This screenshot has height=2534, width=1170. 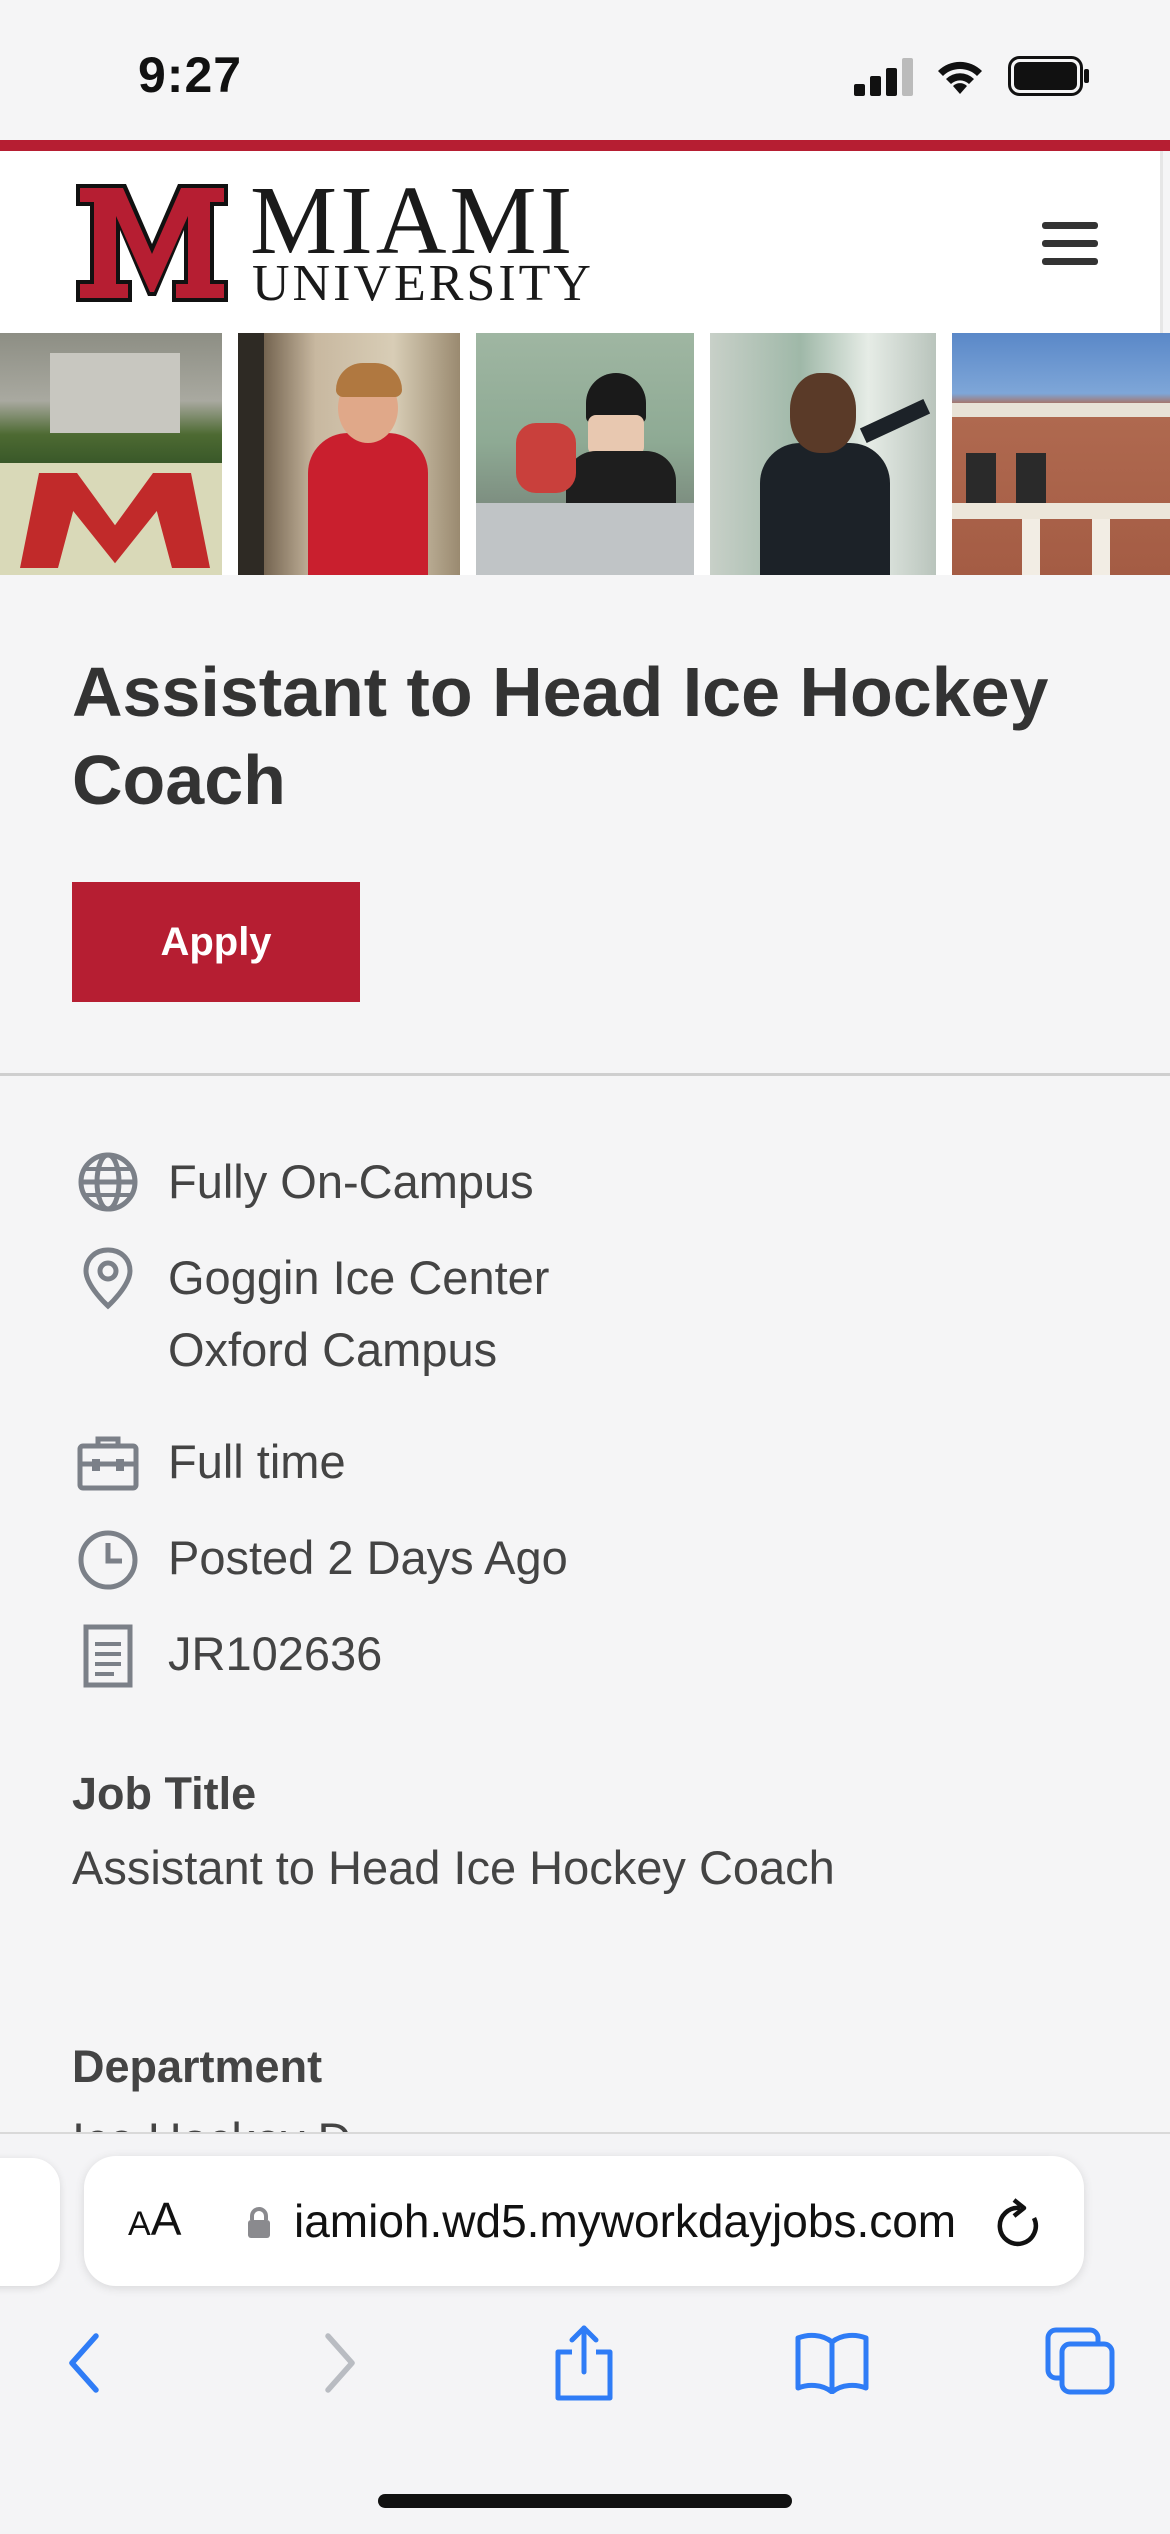 I want to click on share-icon, so click(x=584, y=2362).